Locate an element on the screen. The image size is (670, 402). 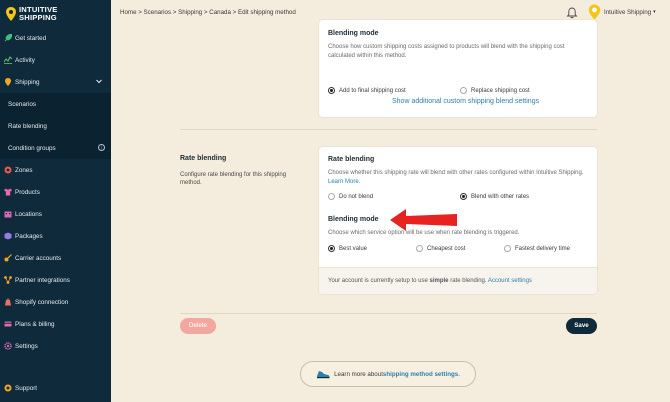
integrations-icon is located at coordinates (8, 280).